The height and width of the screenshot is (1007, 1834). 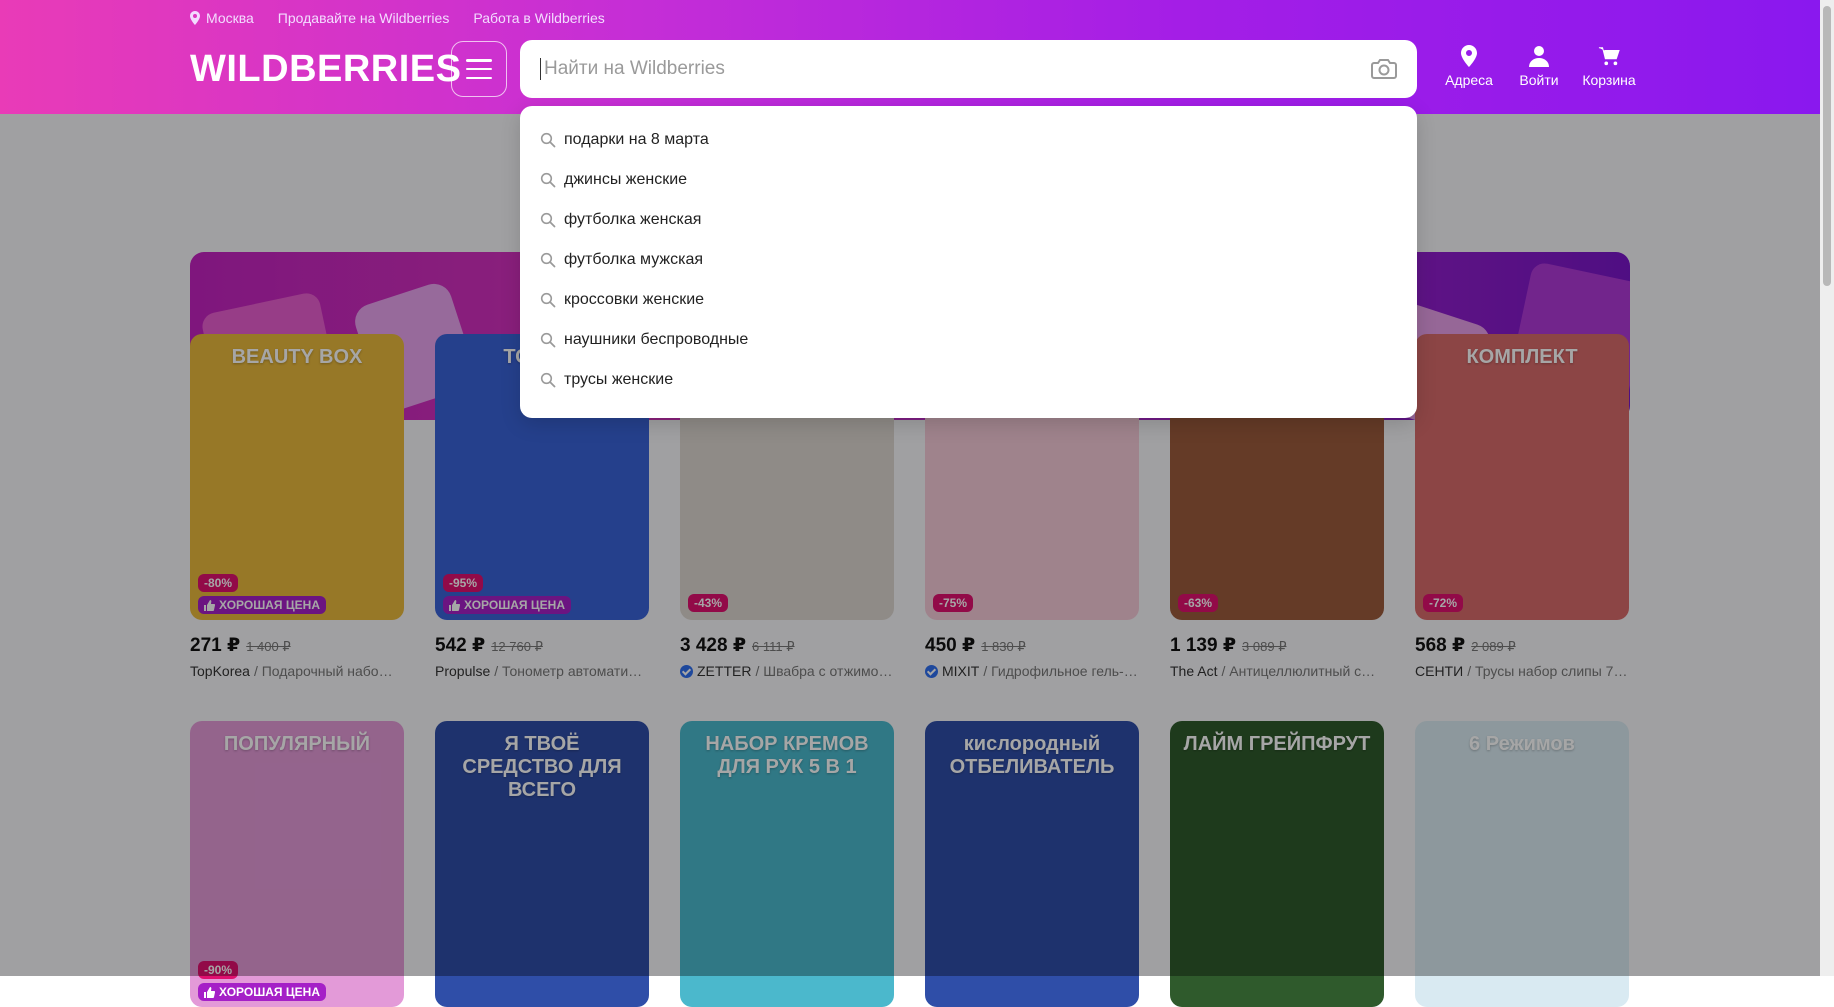 I want to click on text-caret, so click(x=540, y=69).